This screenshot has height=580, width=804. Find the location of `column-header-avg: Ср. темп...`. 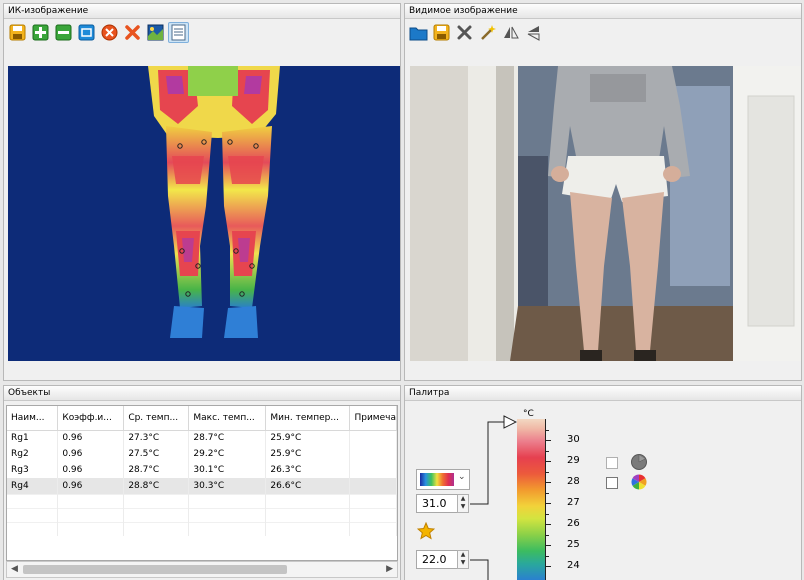

column-header-avg: Ср. темп... is located at coordinates (156, 418).